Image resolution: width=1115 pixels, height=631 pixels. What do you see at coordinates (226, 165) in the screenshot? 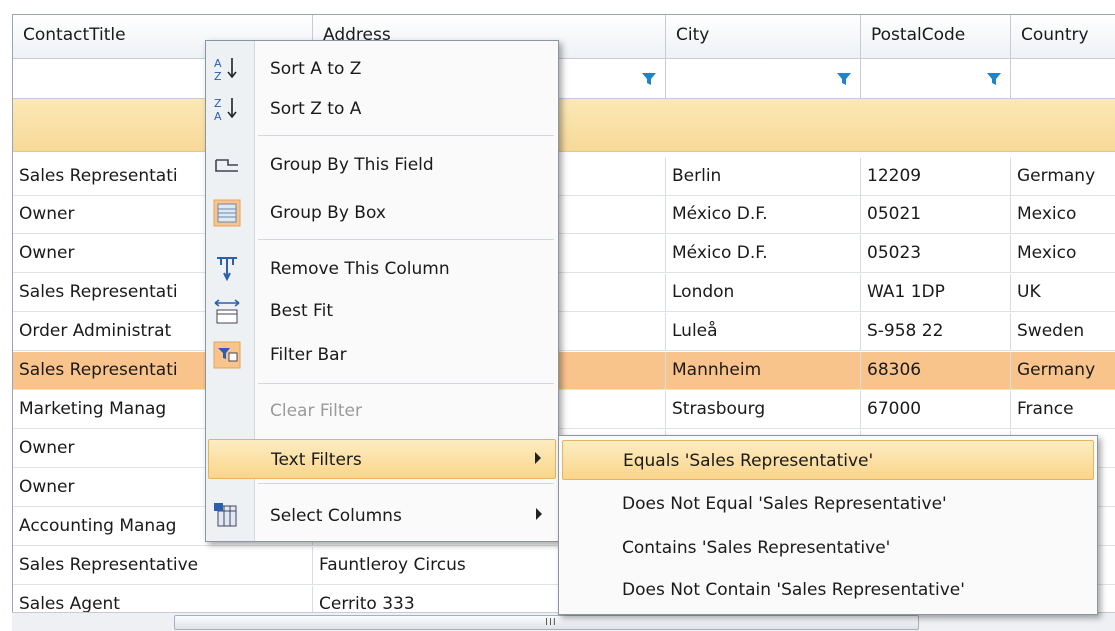
I see `group-by-field-icon` at bounding box center [226, 165].